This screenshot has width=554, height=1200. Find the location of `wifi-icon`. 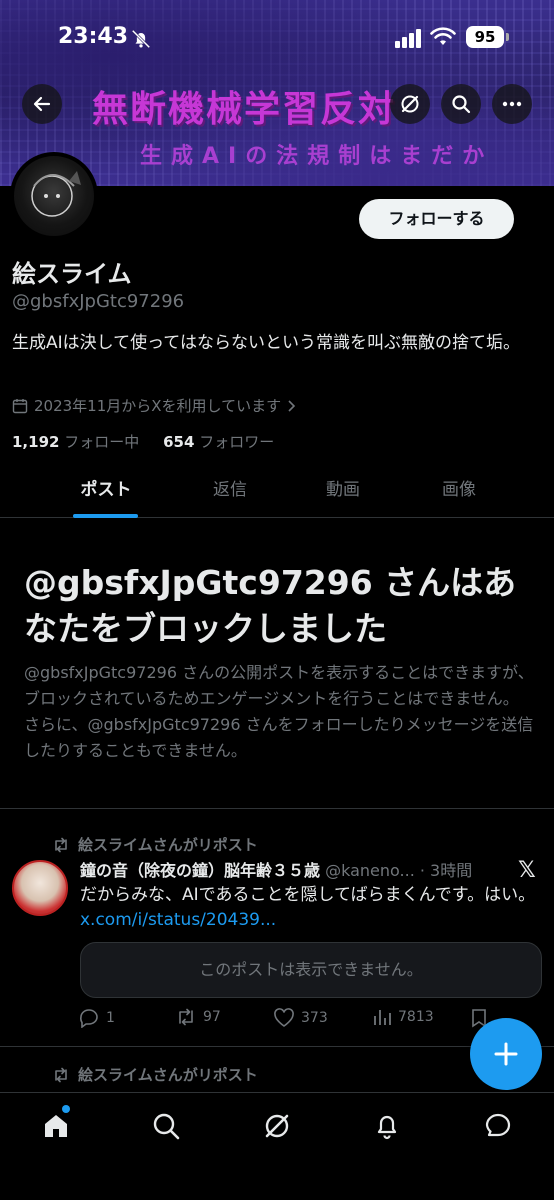

wifi-icon is located at coordinates (443, 36).